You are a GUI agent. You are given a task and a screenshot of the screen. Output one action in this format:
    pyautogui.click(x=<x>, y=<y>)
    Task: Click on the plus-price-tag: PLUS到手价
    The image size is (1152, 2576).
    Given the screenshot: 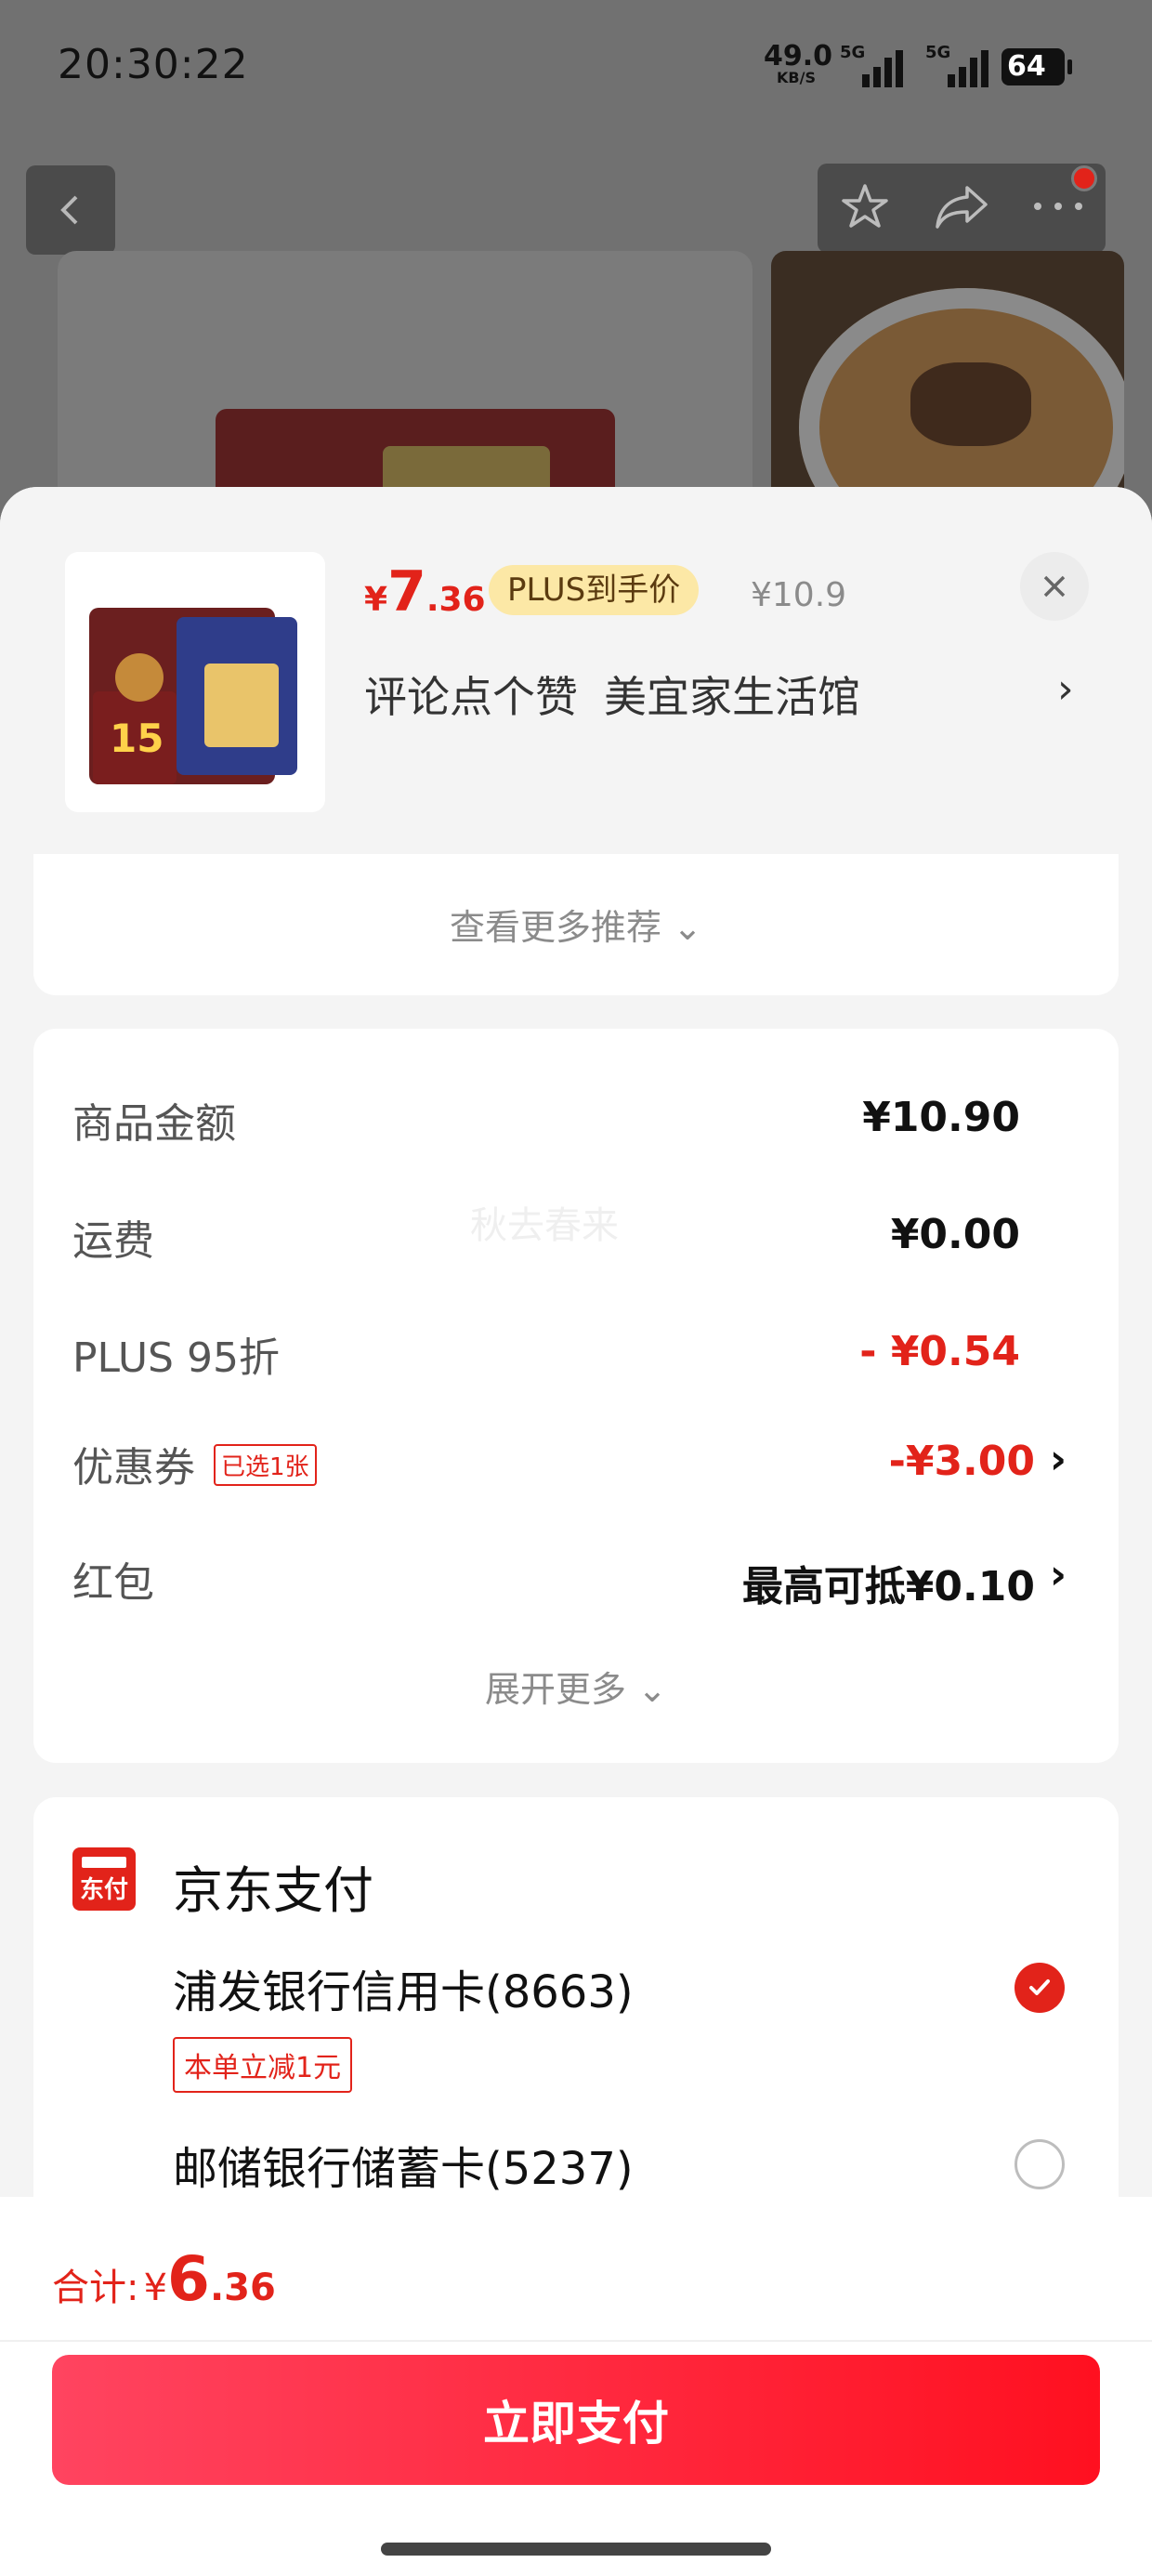 What is the action you would take?
    pyautogui.click(x=594, y=590)
    